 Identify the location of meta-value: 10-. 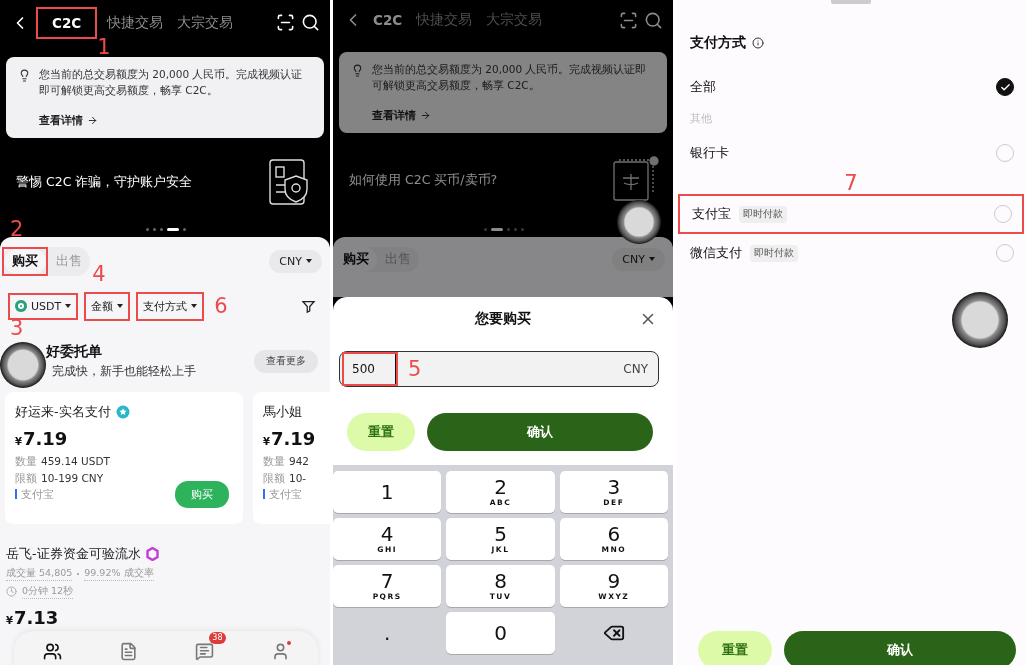
(298, 478).